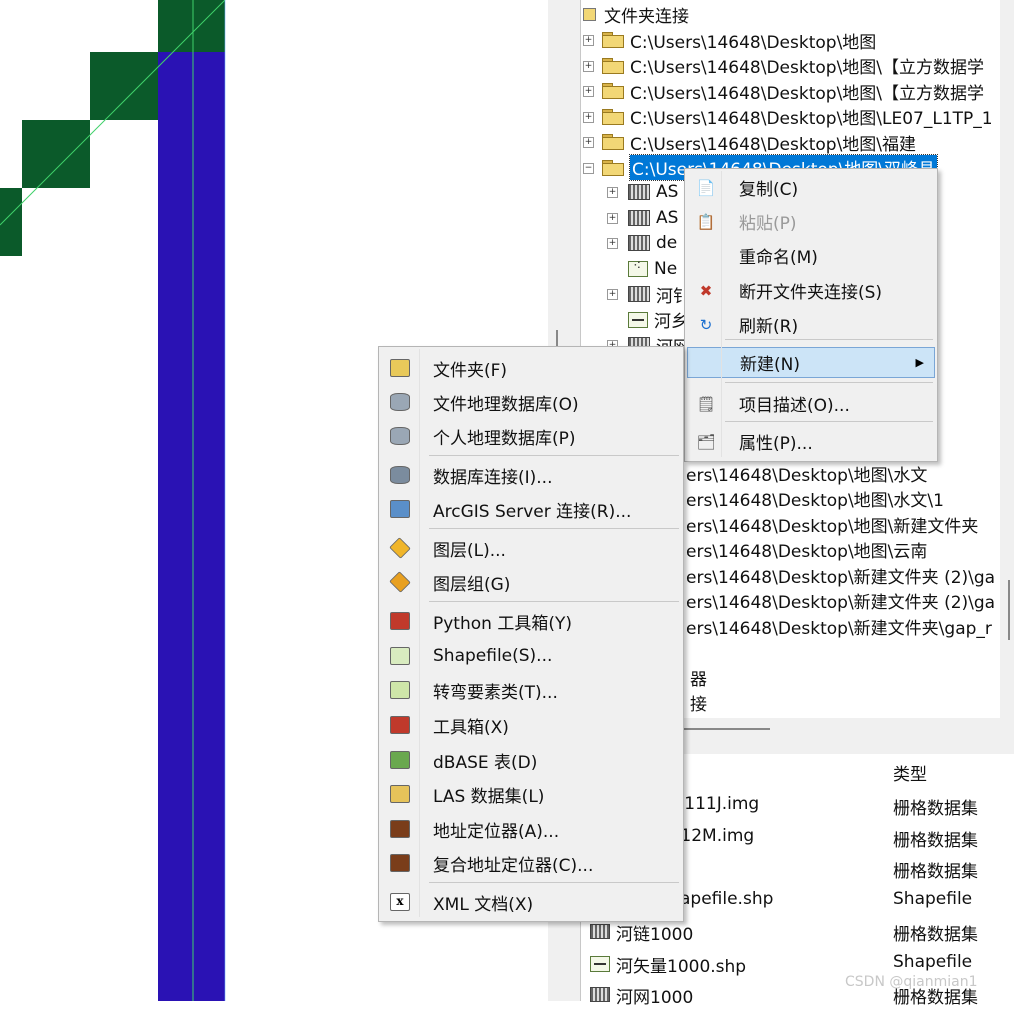  I want to click on file-geodatabase-icon, so click(400, 402).